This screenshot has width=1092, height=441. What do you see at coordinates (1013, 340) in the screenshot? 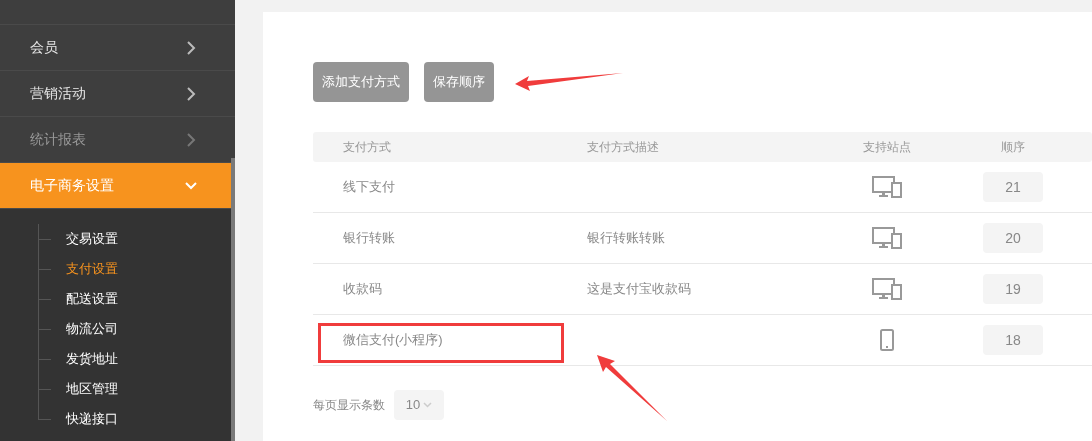
I see `order-input: 18` at bounding box center [1013, 340].